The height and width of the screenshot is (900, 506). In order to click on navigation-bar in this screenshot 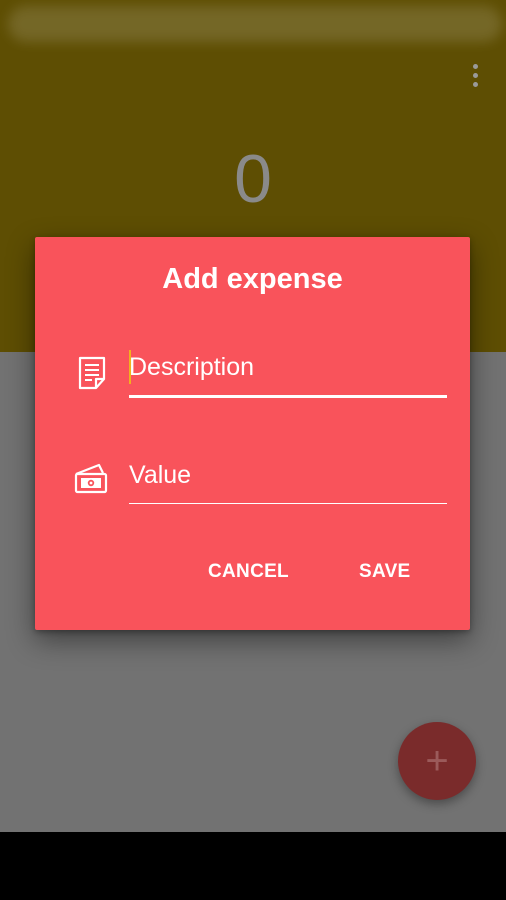, I will do `click(253, 866)`.